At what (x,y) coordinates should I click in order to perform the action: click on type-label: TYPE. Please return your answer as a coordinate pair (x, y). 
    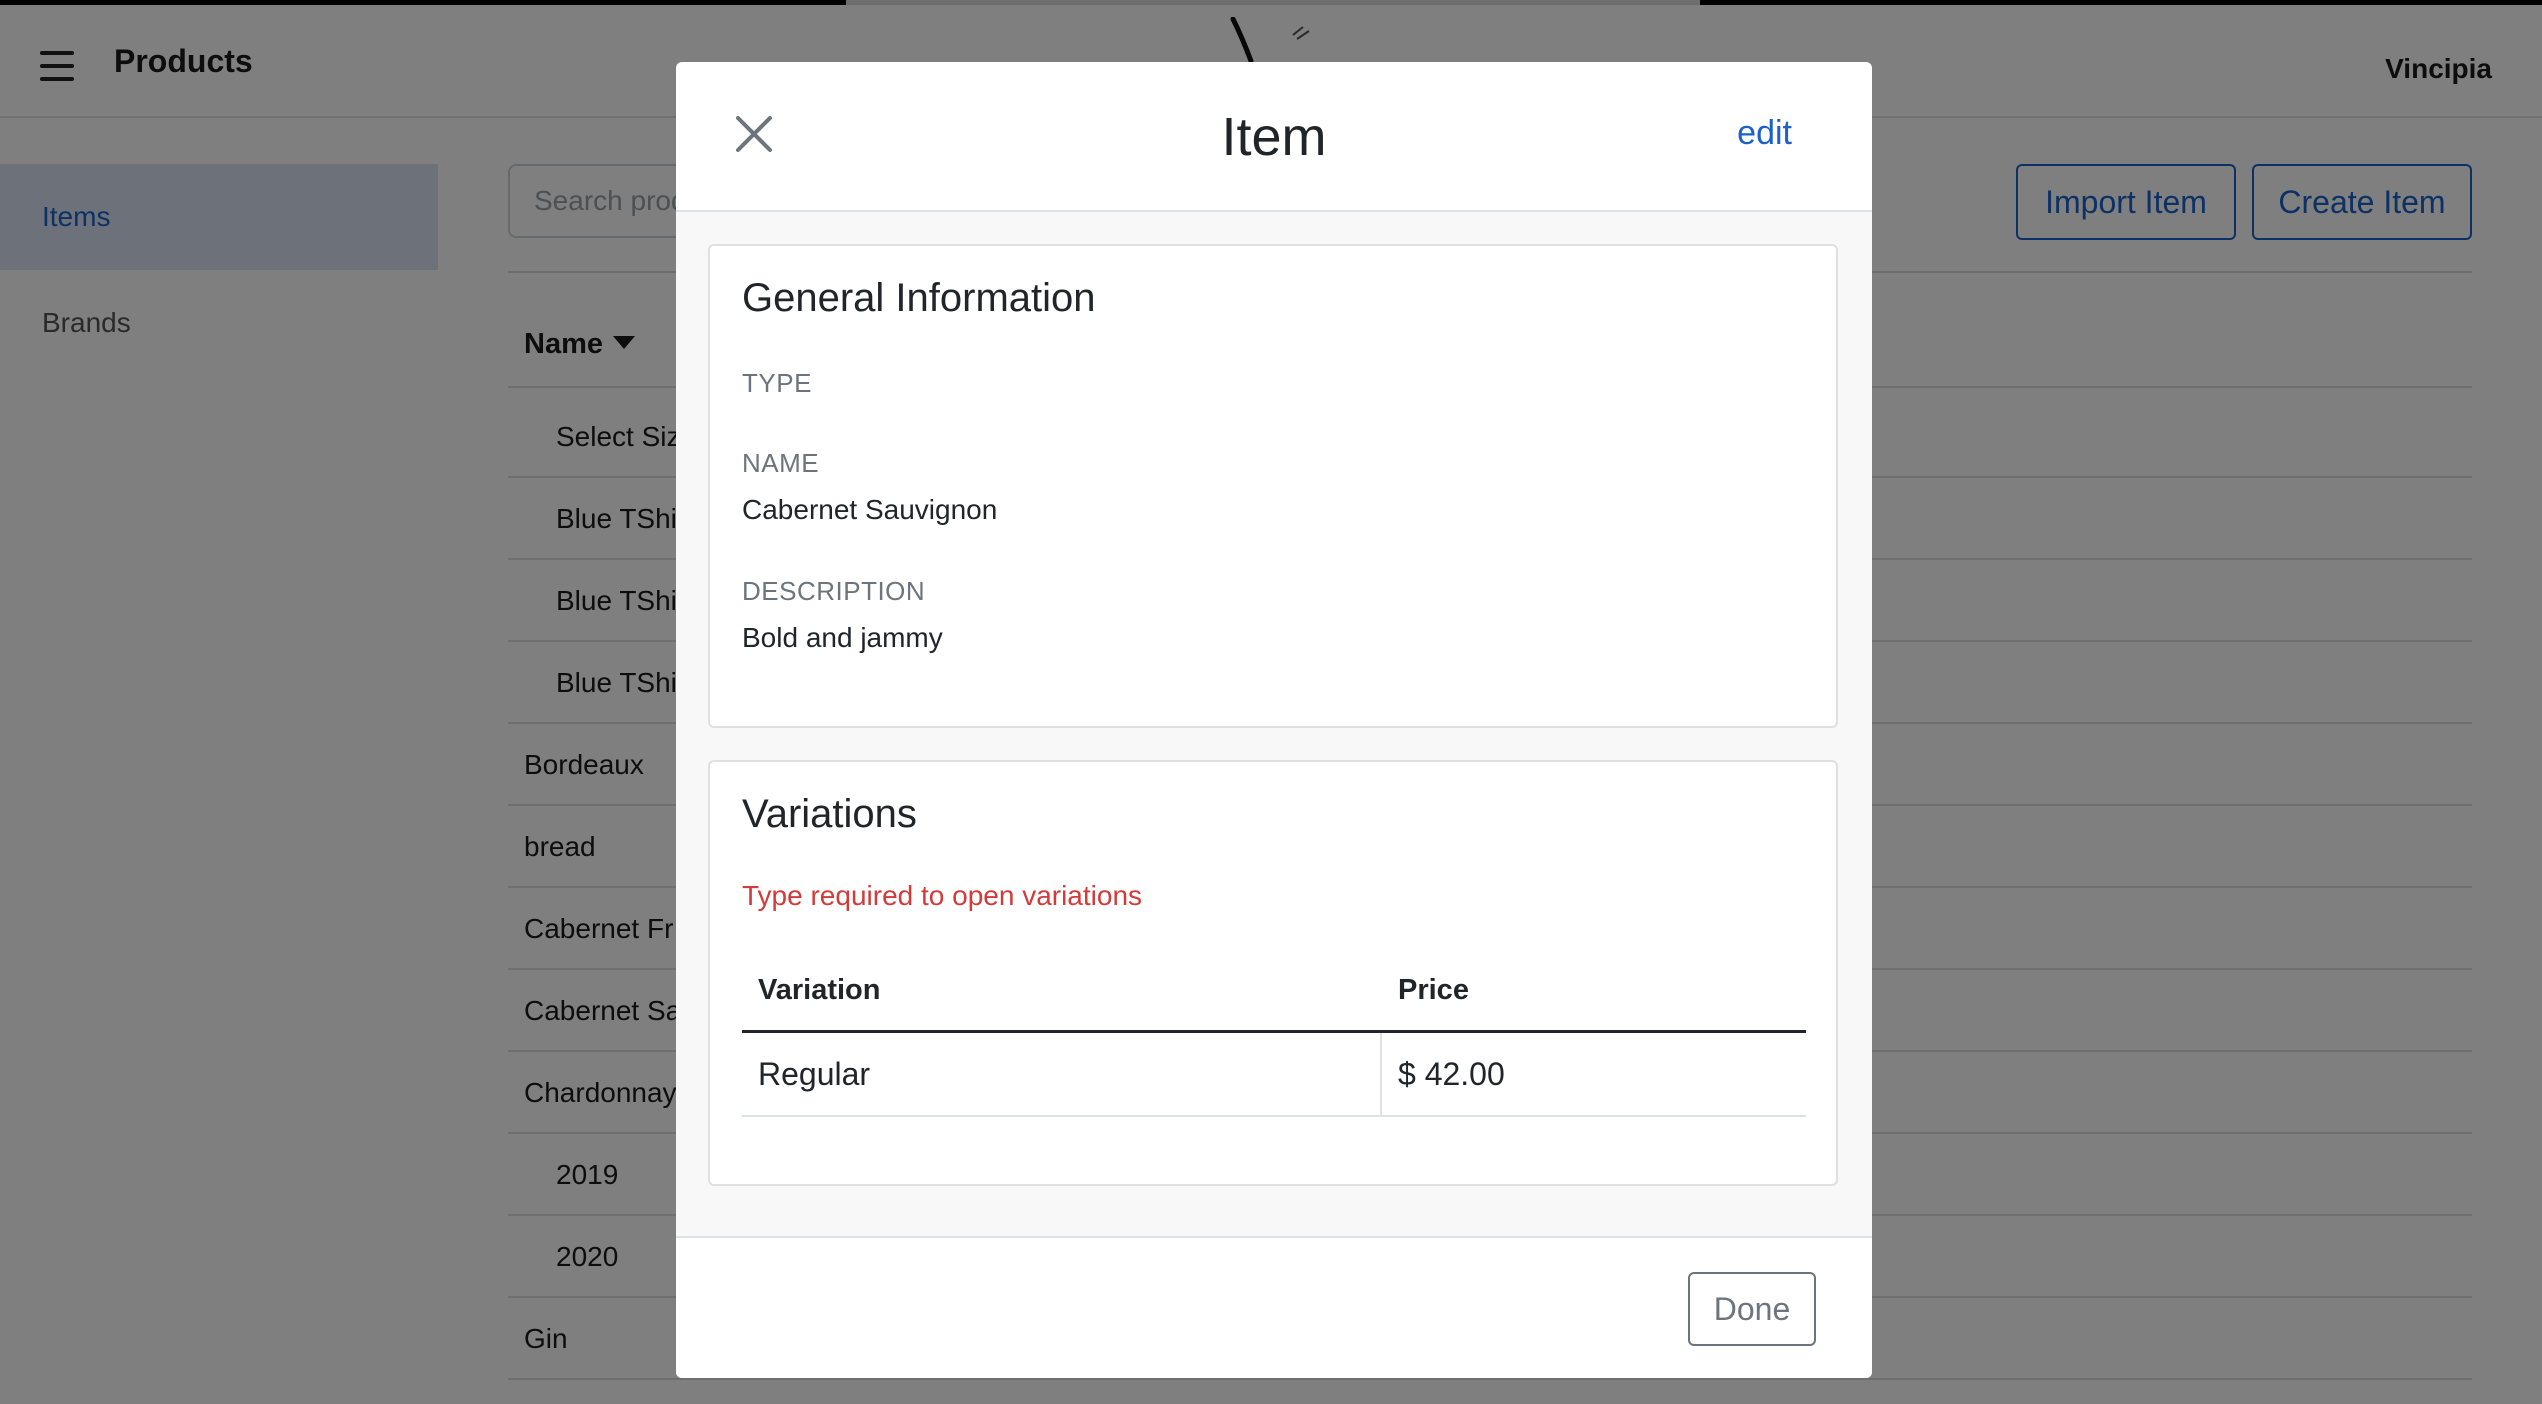
    Looking at the image, I should click on (777, 383).